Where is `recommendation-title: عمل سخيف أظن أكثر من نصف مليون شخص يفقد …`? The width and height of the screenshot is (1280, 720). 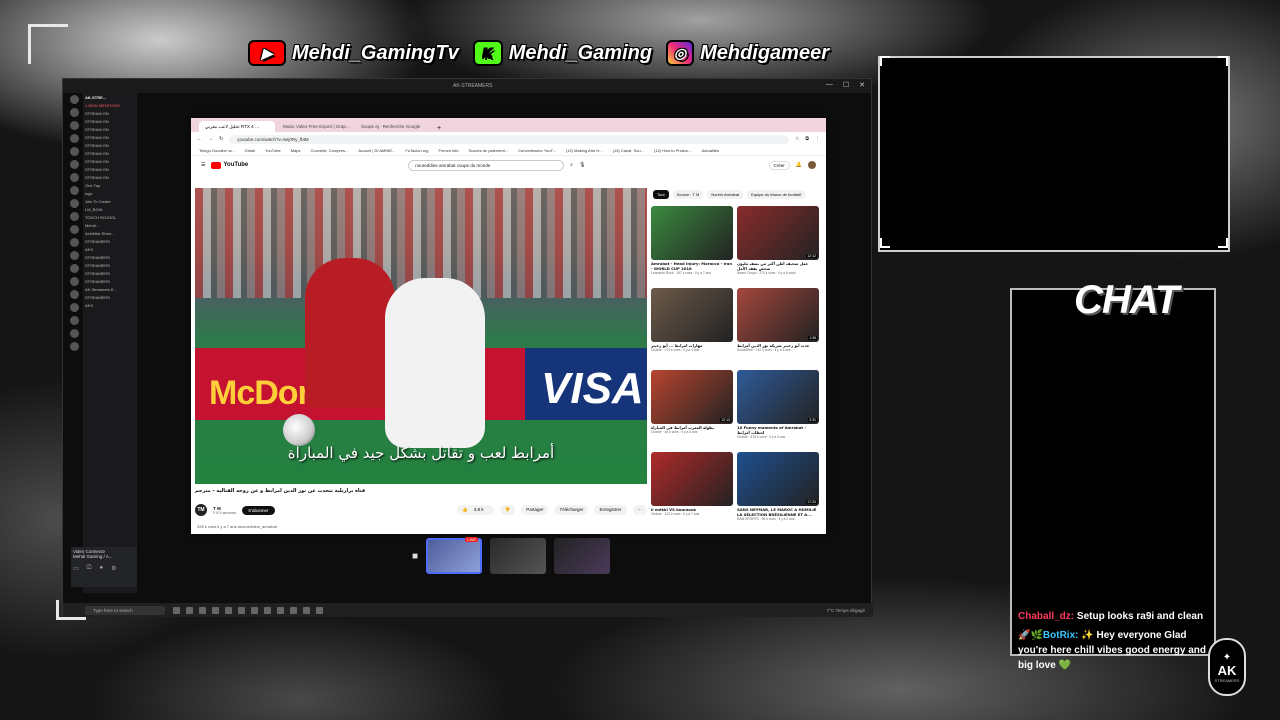
recommendation-title: عمل سخيف أظن أكثر من نصف مليون شخص يفقد … is located at coordinates (778, 266).